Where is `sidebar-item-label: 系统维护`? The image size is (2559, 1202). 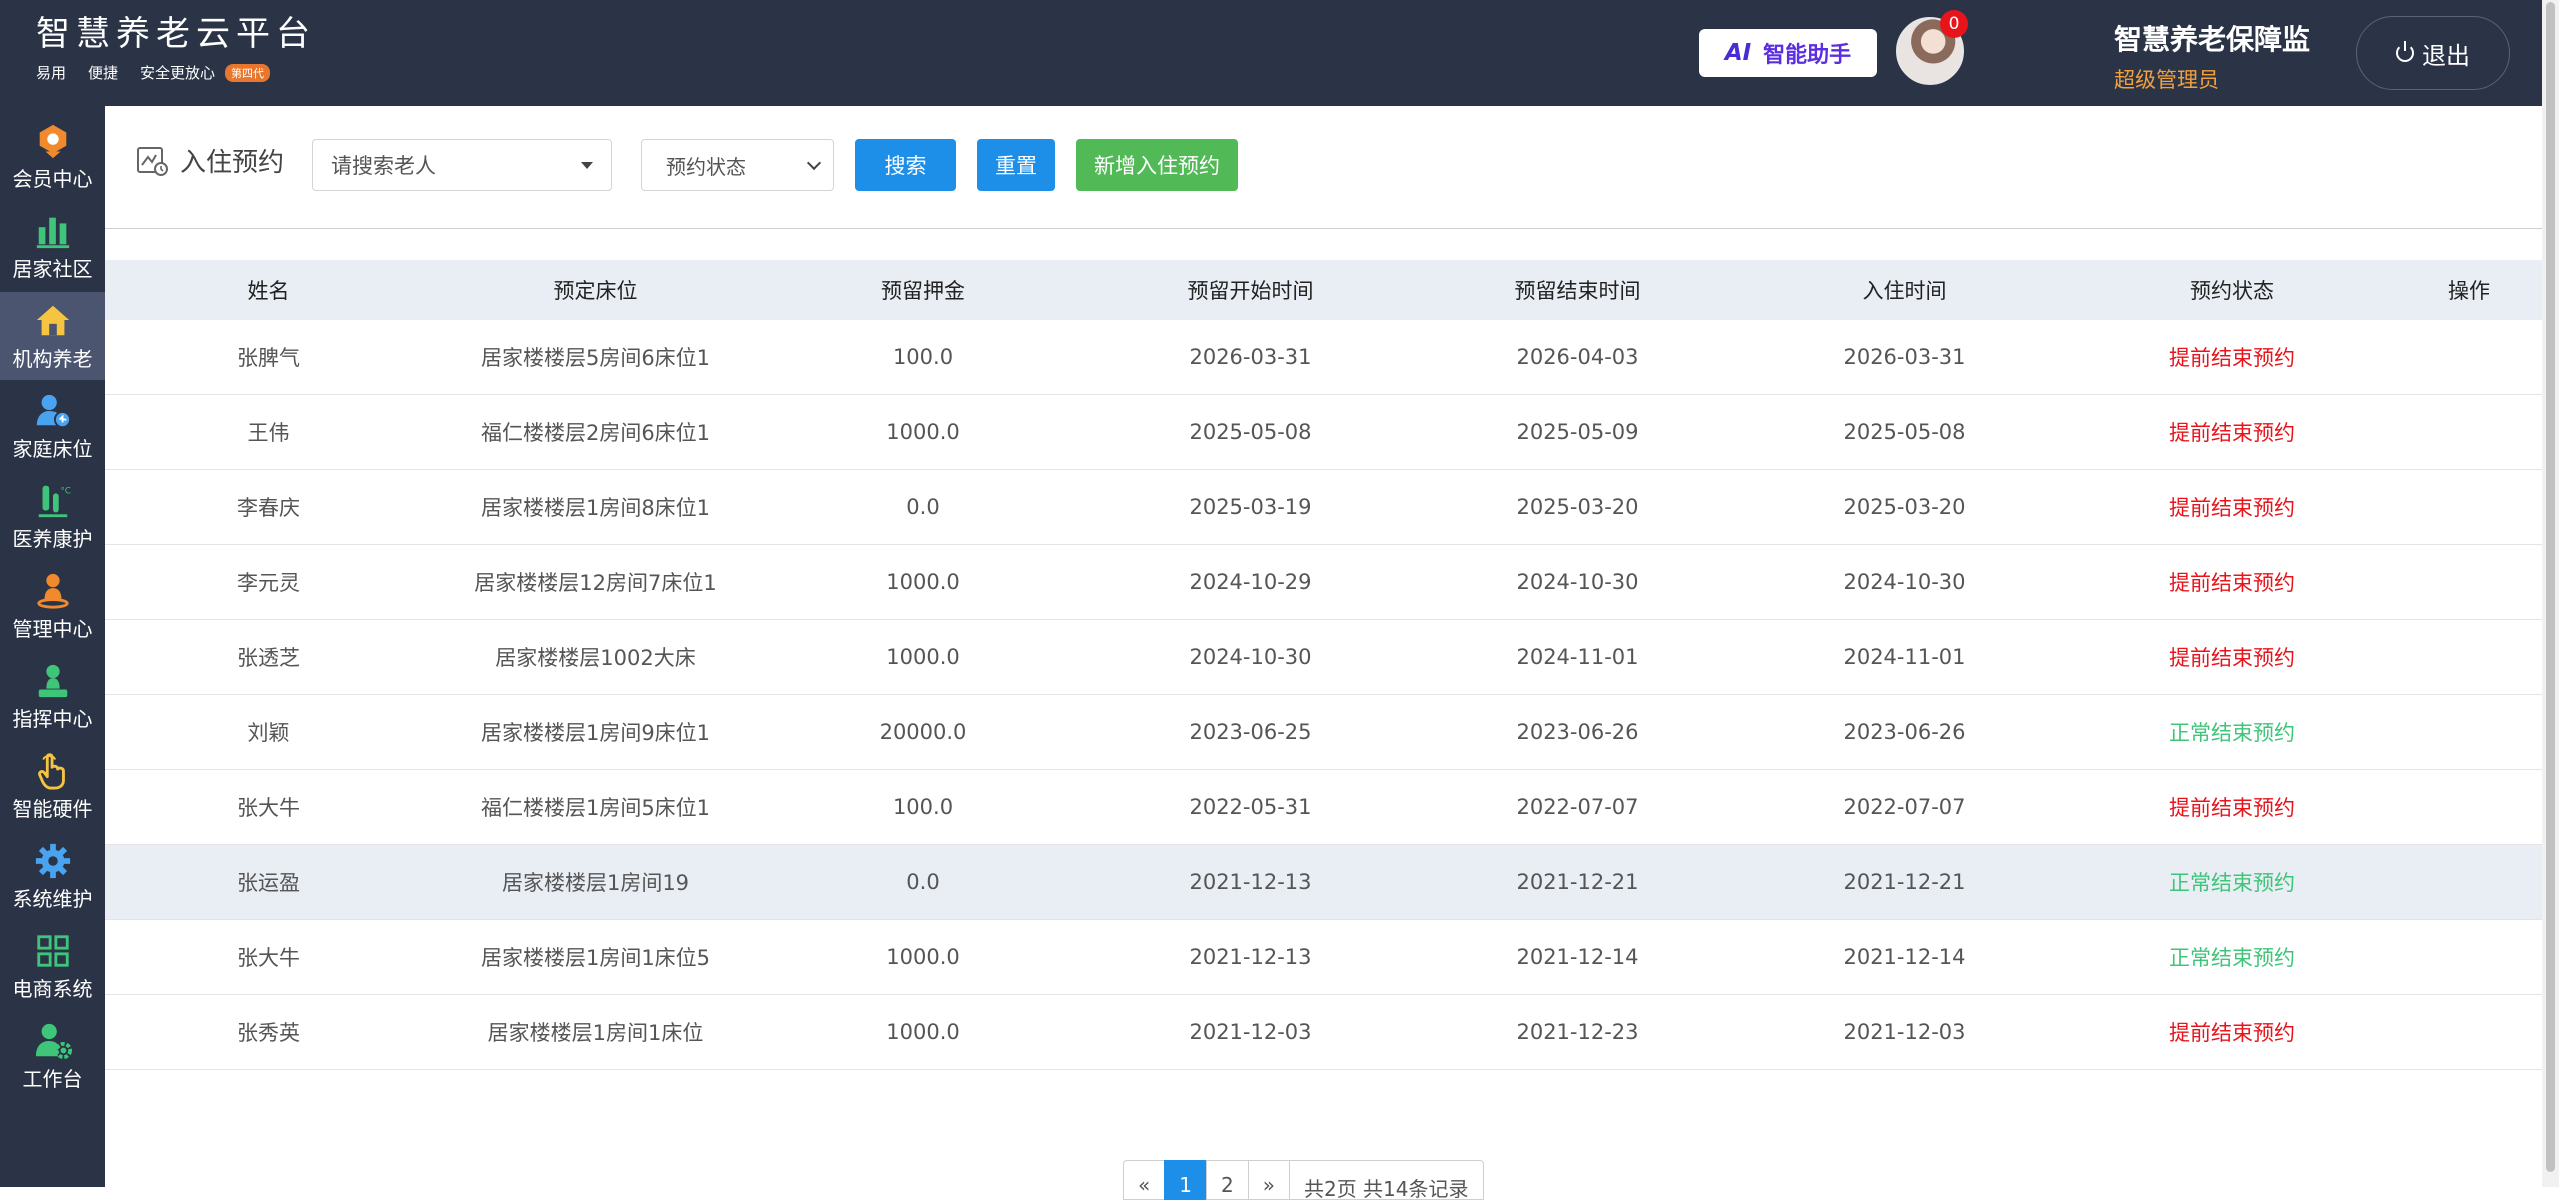 sidebar-item-label: 系统维护 is located at coordinates (52, 898).